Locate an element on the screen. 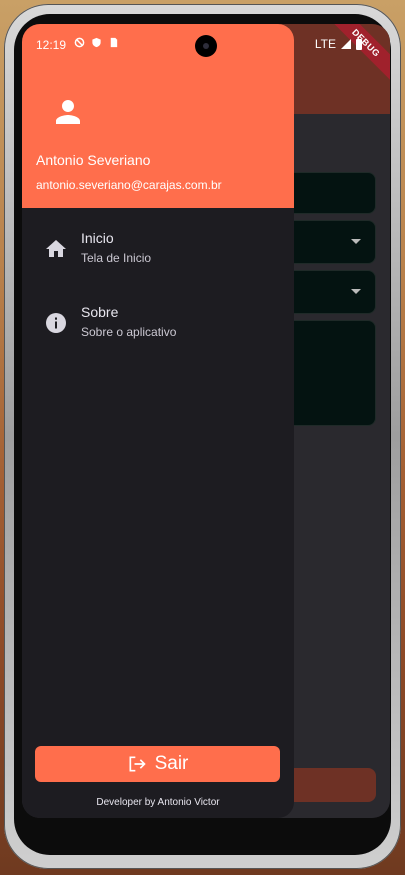  home-icon is located at coordinates (56, 248).